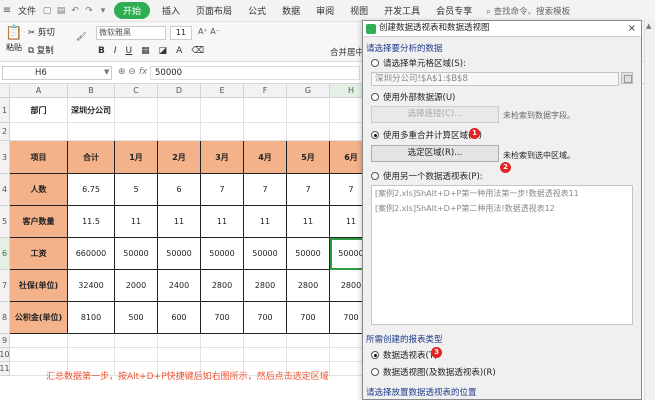  Describe the element at coordinates (179, 91) in the screenshot. I see `column-header-d: D` at that location.